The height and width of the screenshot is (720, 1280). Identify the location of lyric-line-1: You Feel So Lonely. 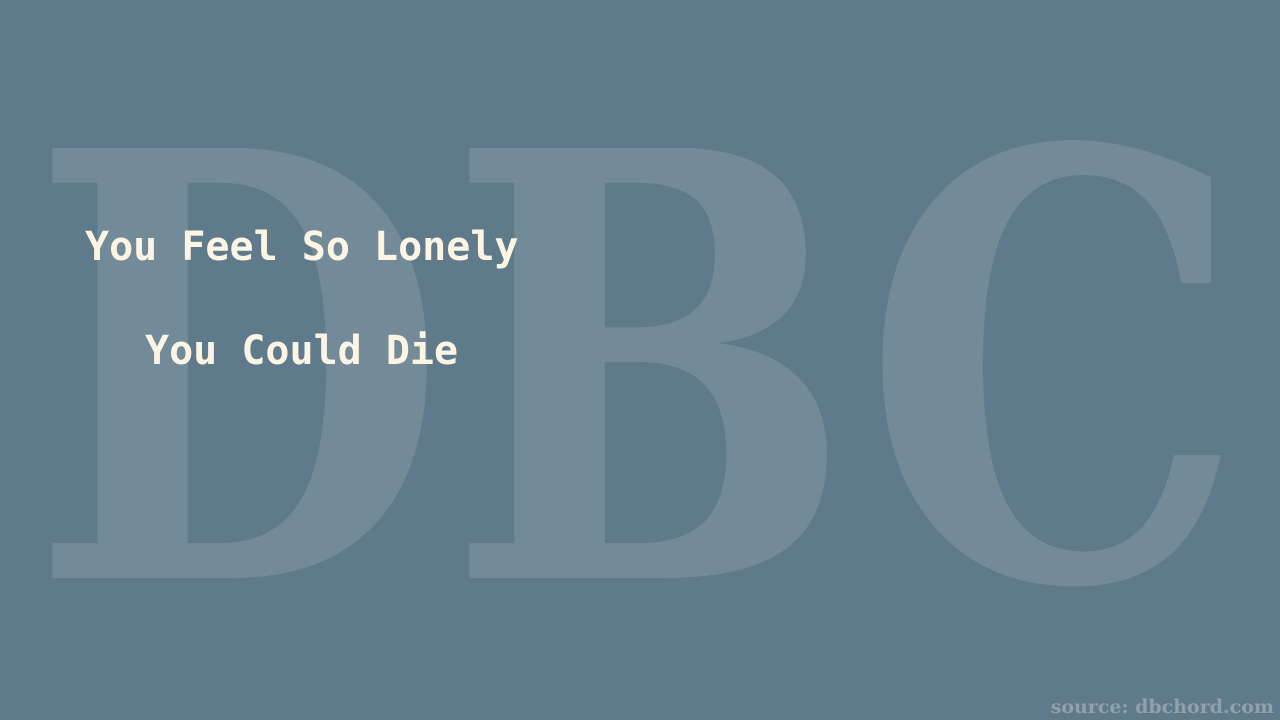
(302, 247).